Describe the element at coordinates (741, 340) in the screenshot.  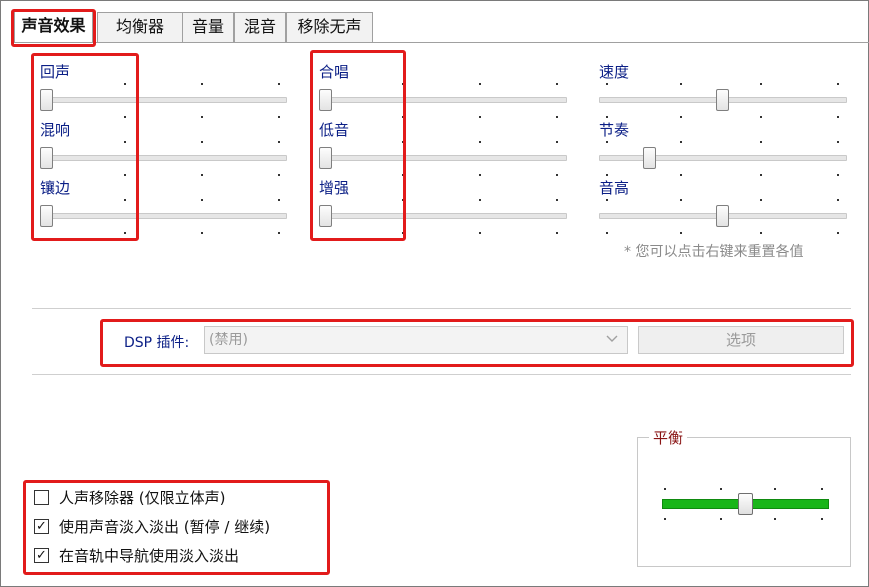
I see `dsp-options-button: 选项` at that location.